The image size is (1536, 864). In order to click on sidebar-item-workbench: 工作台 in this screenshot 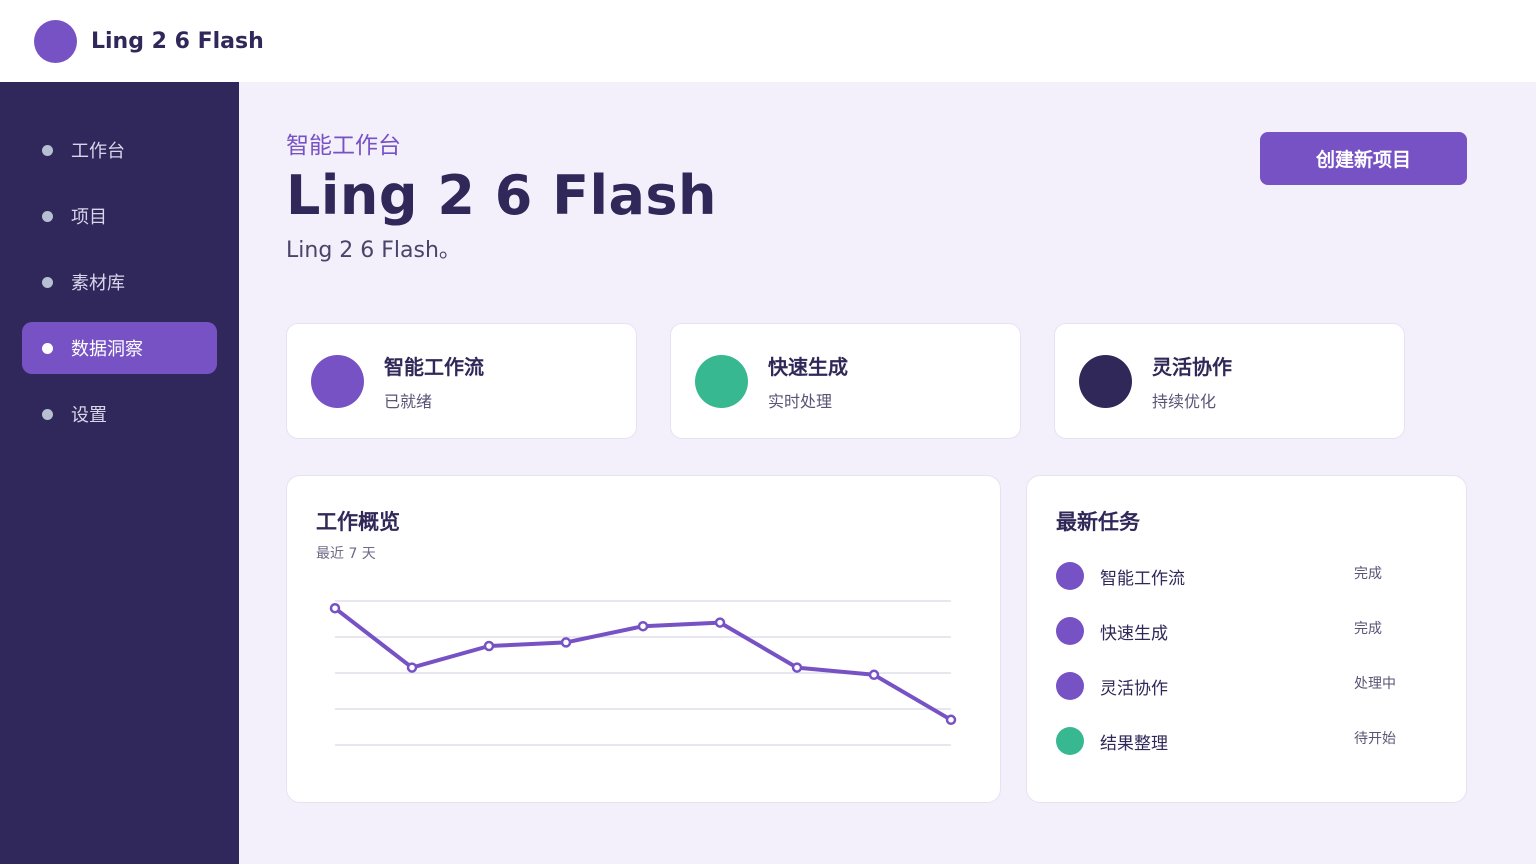, I will do `click(119, 150)`.